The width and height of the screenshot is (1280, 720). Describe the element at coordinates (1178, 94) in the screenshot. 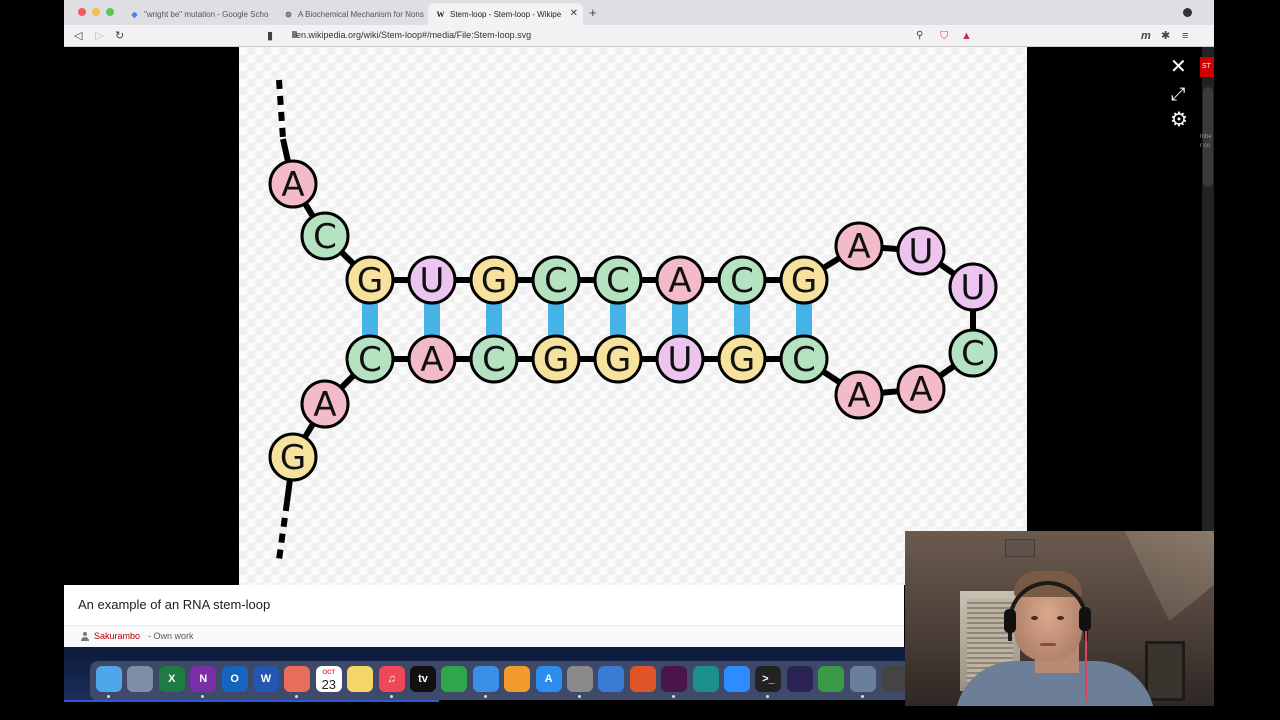

I see `fullscreen-icon: ⤢` at that location.